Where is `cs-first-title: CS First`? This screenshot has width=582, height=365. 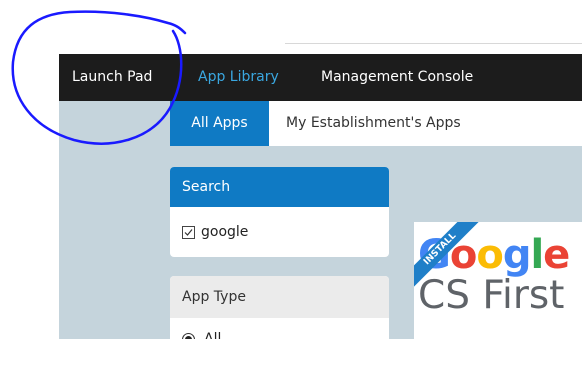 cs-first-title: CS First is located at coordinates (491, 295).